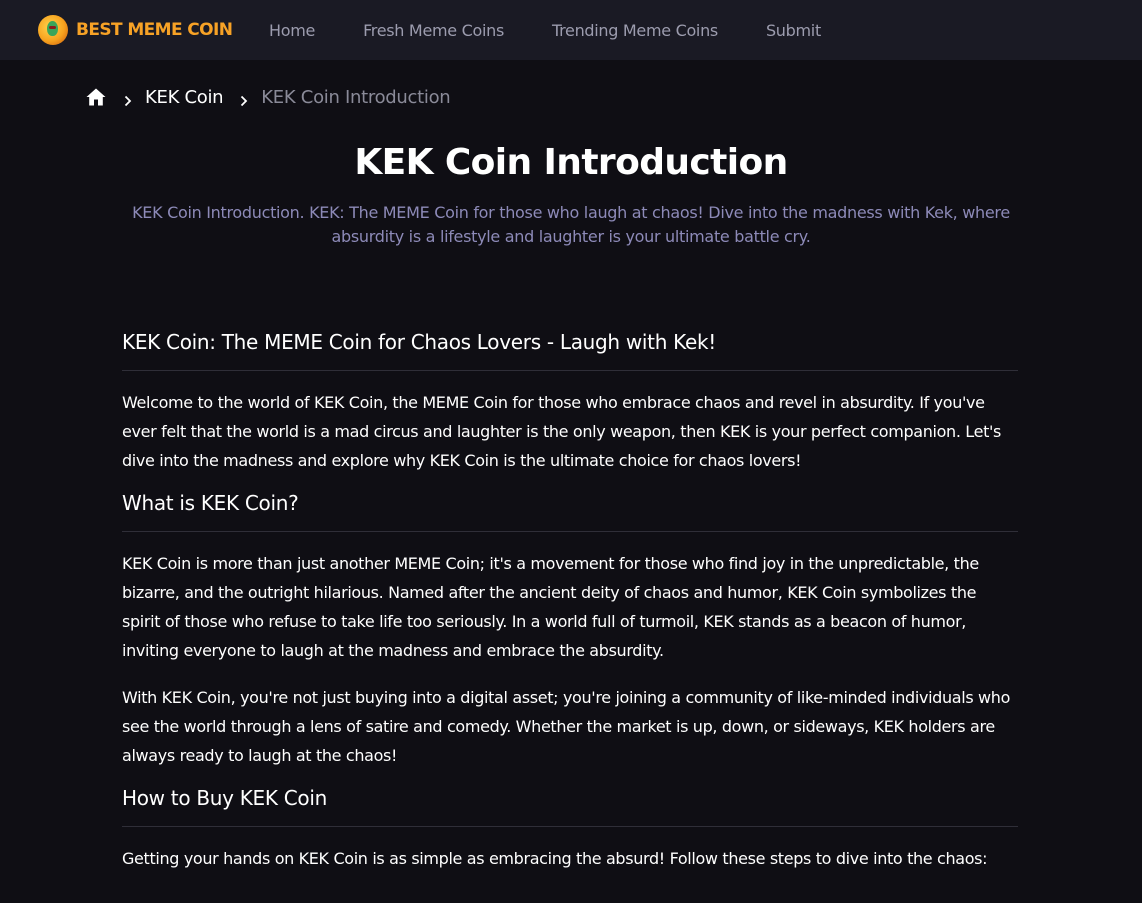  I want to click on nav-item-fresh-meme-coins: Fresh Meme Coins, so click(433, 30).